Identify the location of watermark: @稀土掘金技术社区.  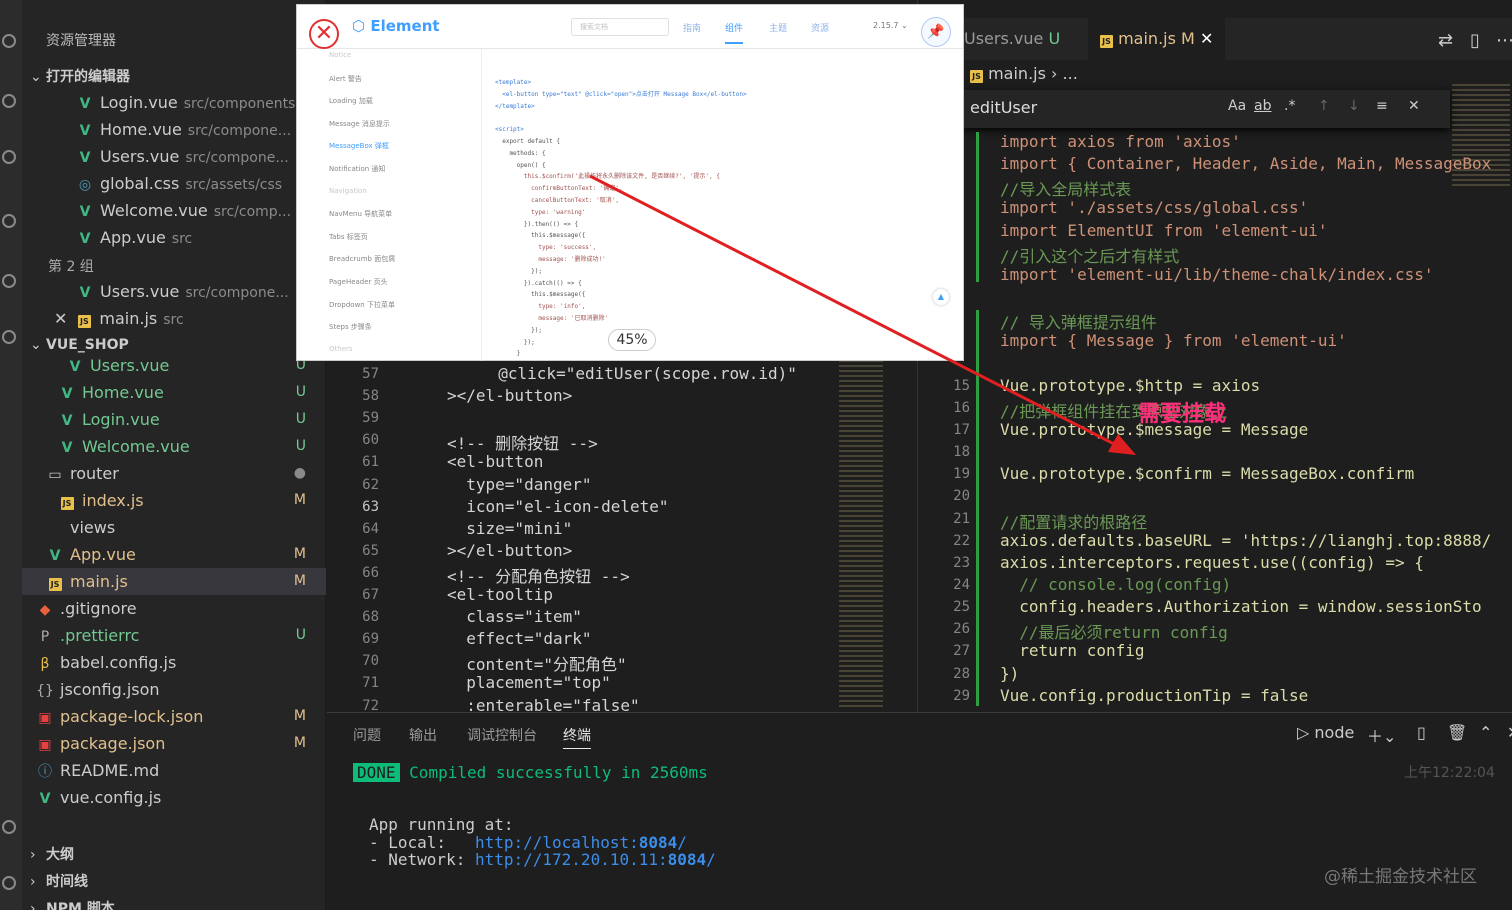
(1400, 877).